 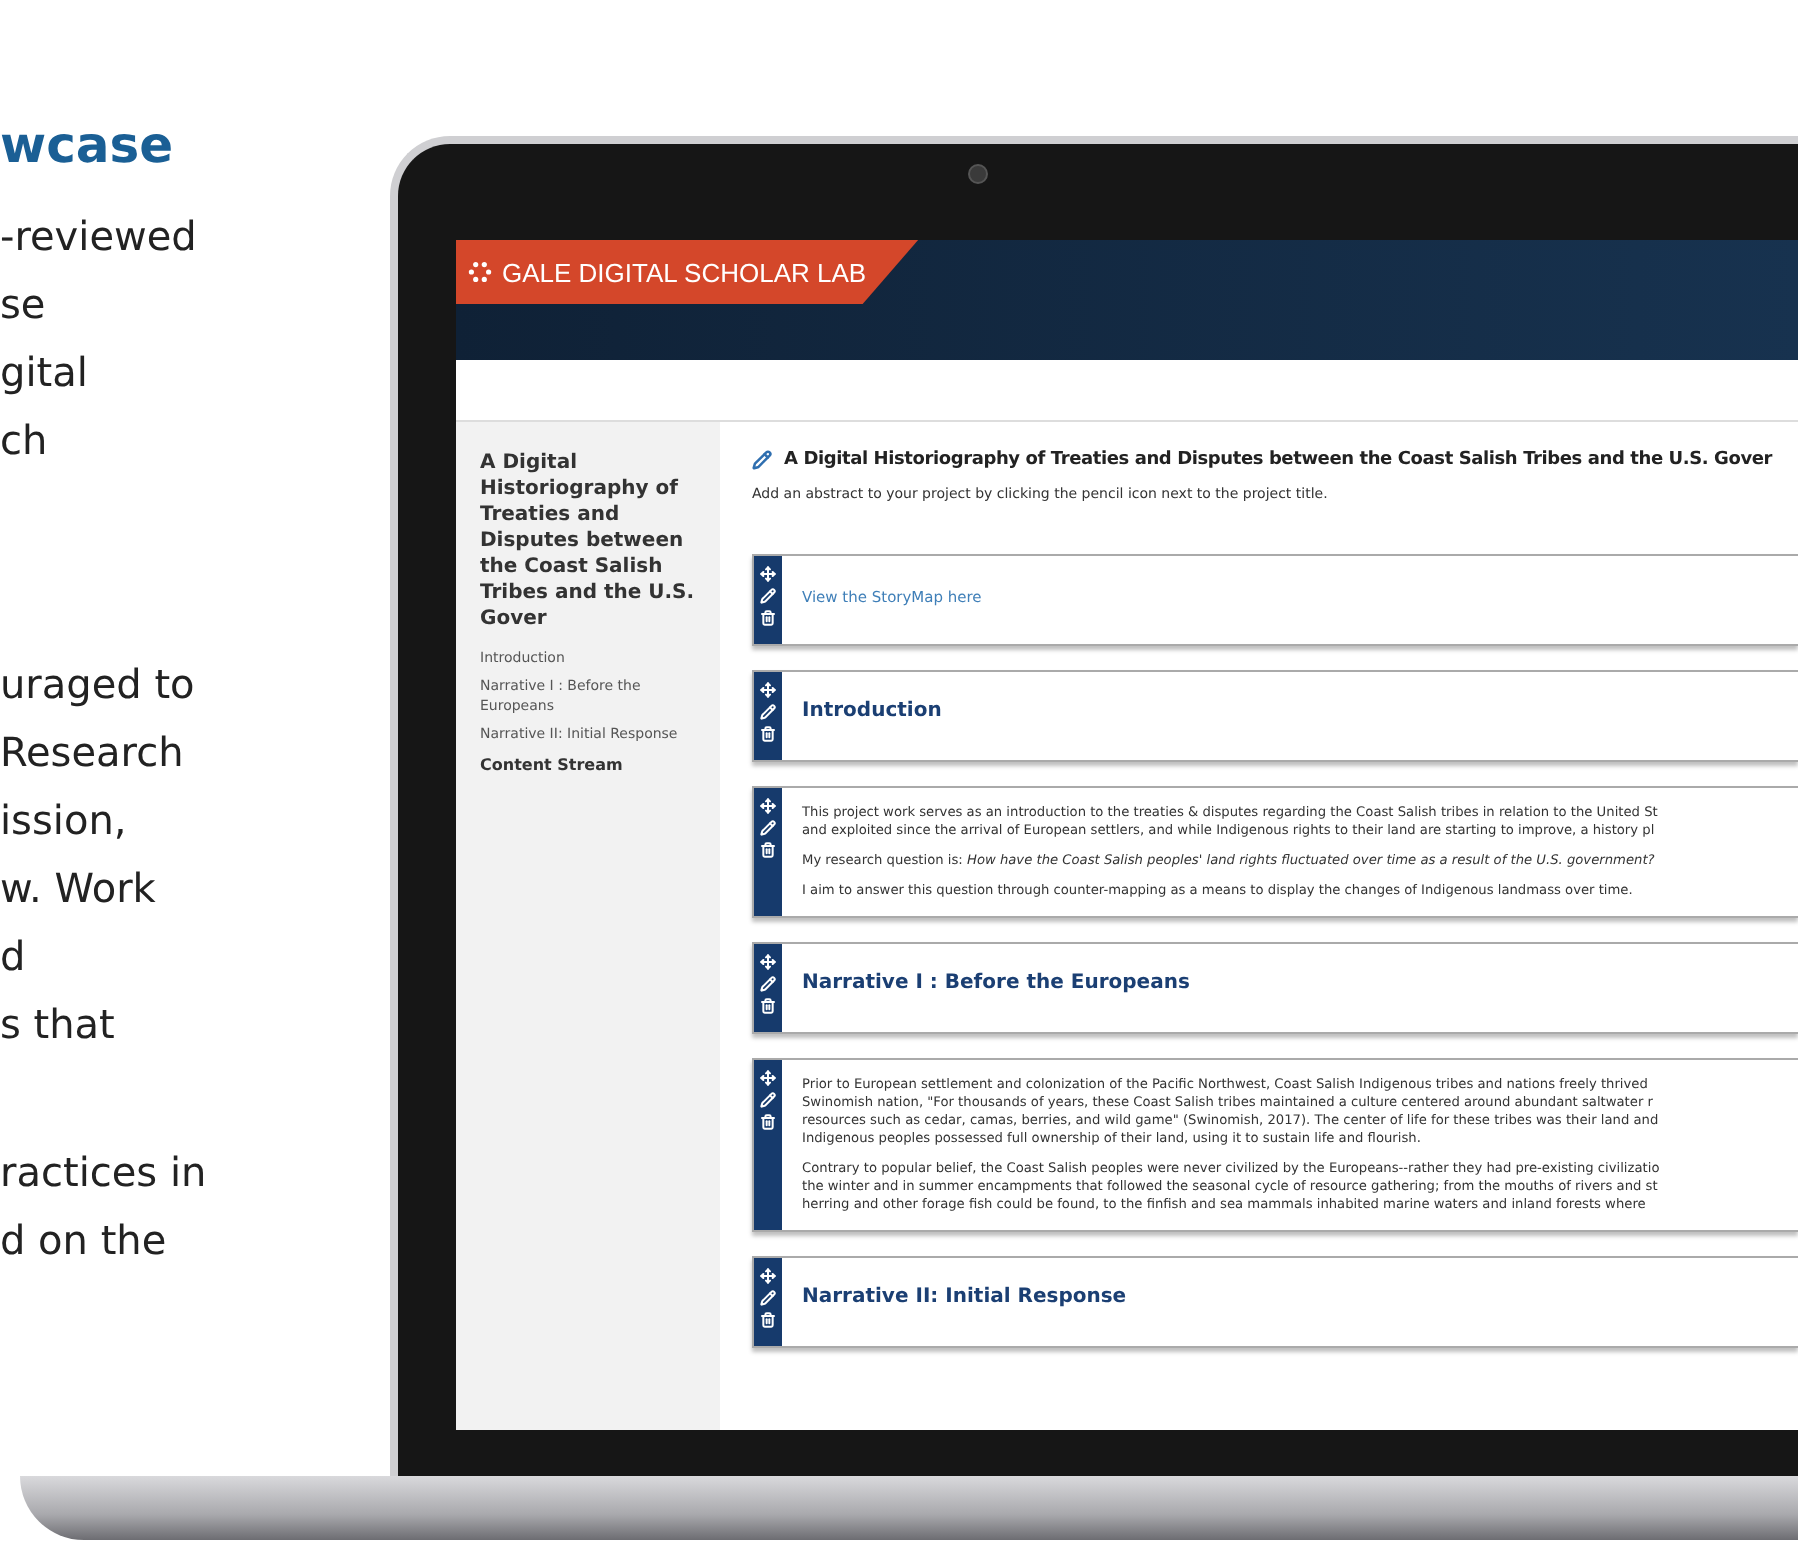 I want to click on logo-tab: GALE DIGITAL SCHOLAR LAB, so click(x=687, y=272).